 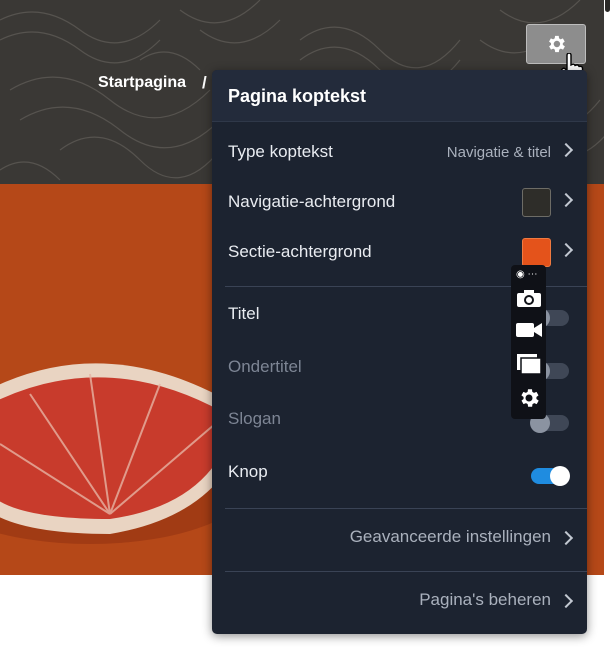 I want to click on capture-toolbar: ◉ ⋯, so click(x=528, y=342).